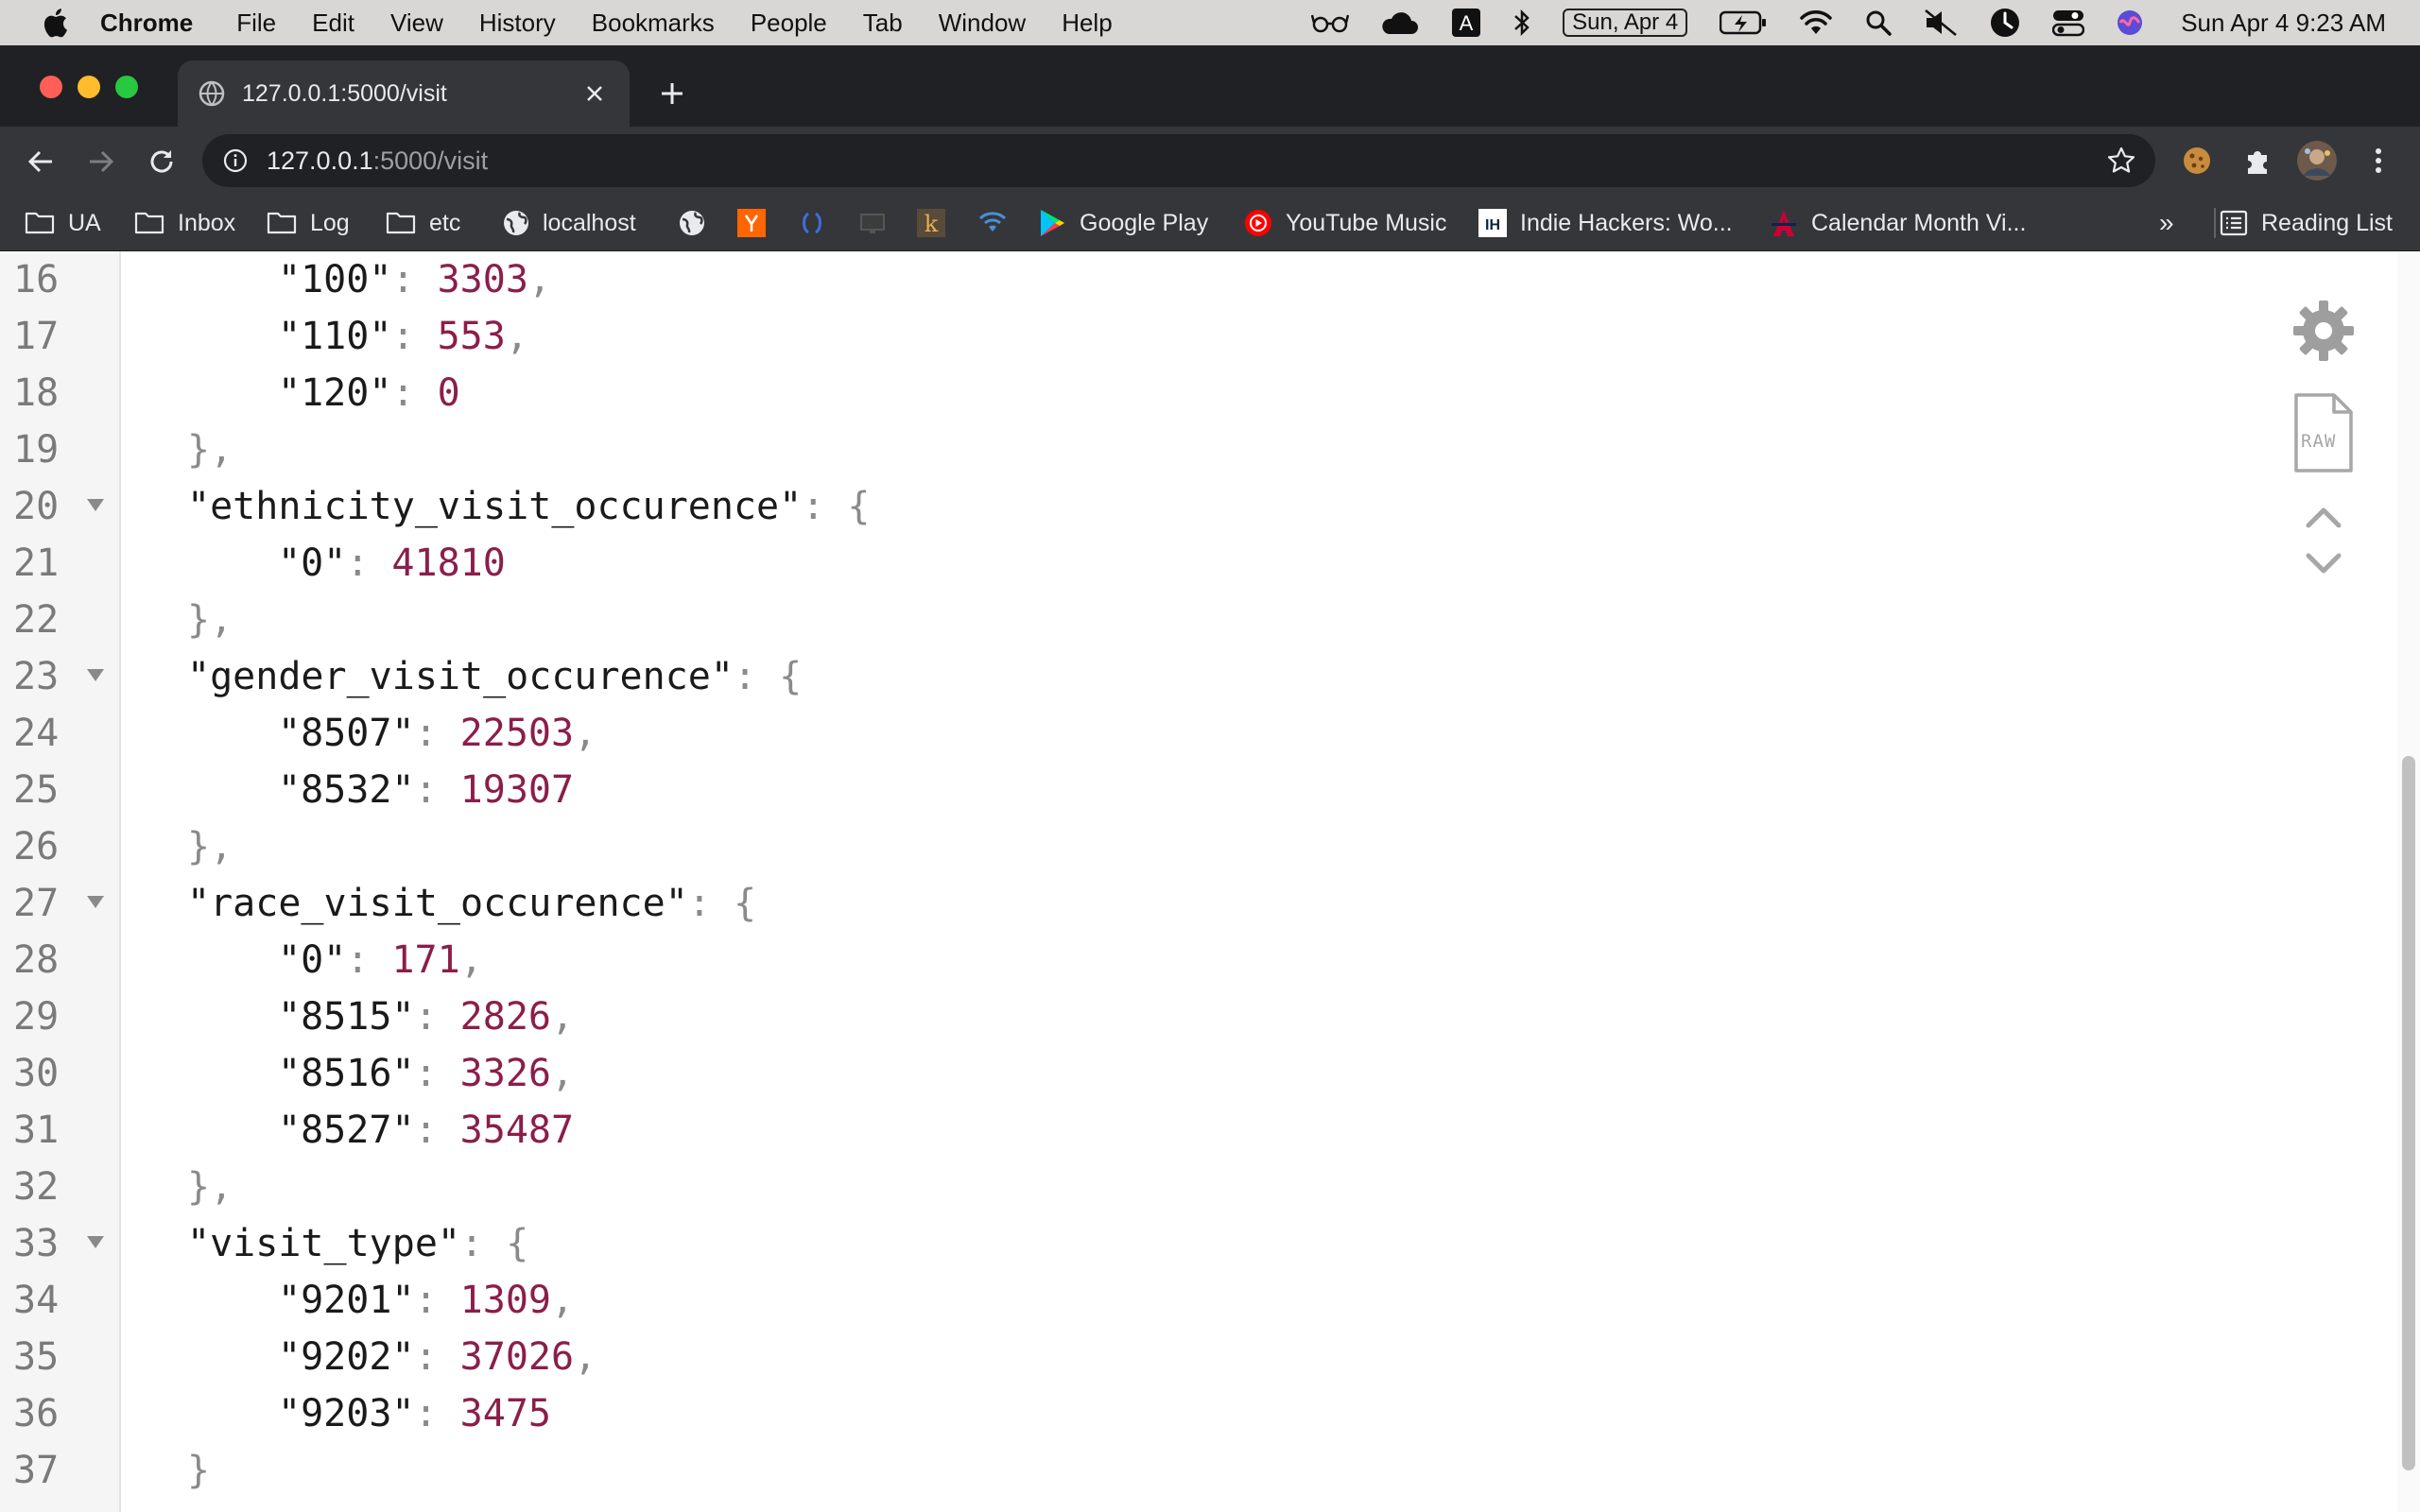  Describe the element at coordinates (505, 1300) in the screenshot. I see `json-number: 1309` at that location.